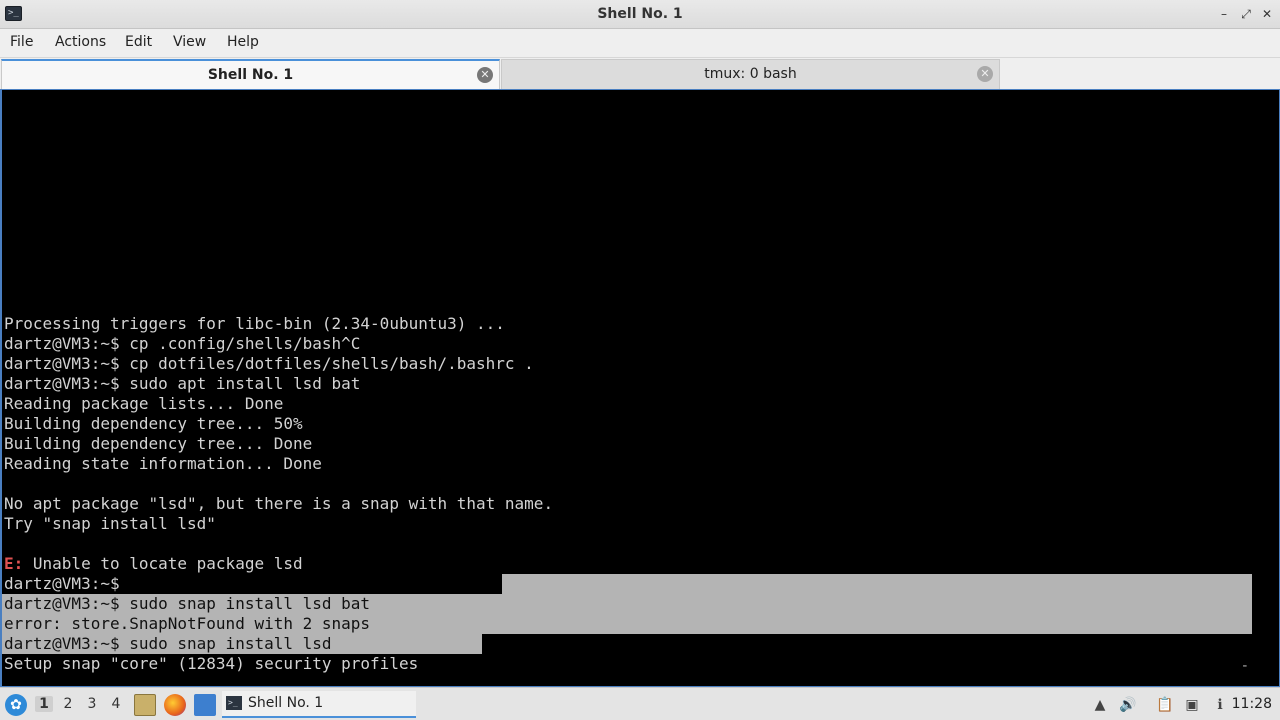 The height and width of the screenshot is (720, 1280). What do you see at coordinates (1246, 14) in the screenshot?
I see `maximize-button: ⤢` at bounding box center [1246, 14].